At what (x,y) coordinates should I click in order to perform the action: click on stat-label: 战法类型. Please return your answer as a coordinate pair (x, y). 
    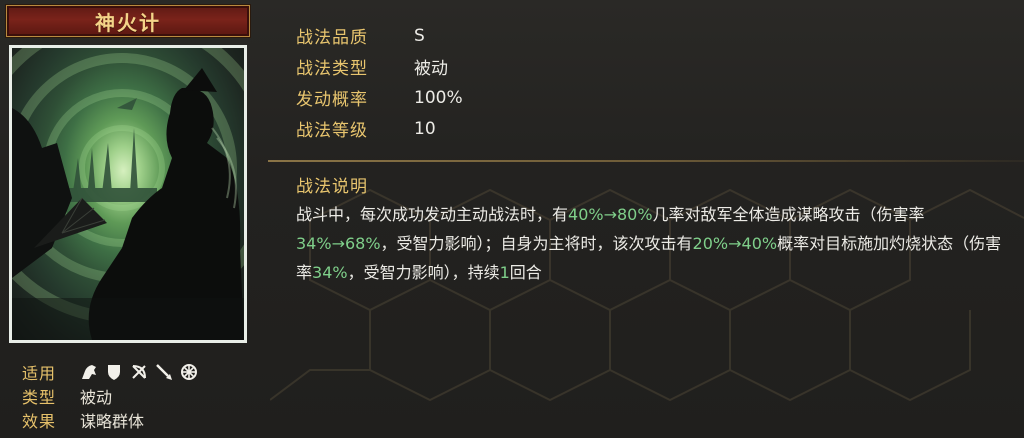
    Looking at the image, I should click on (332, 69).